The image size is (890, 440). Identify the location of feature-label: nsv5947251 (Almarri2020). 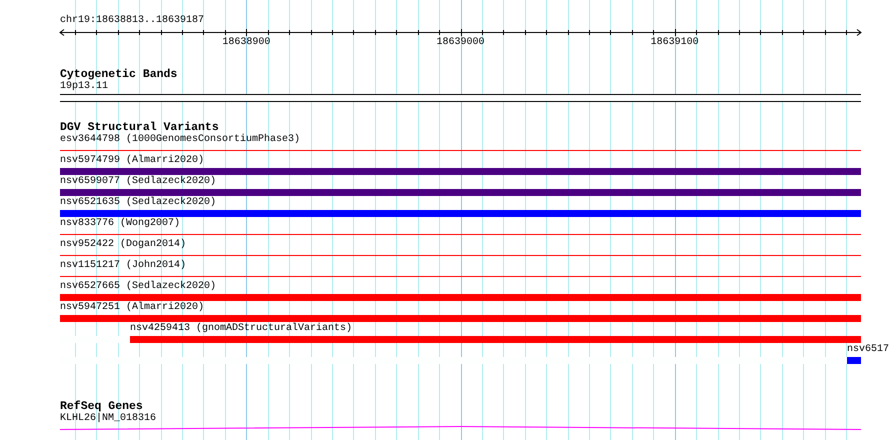
(132, 308).